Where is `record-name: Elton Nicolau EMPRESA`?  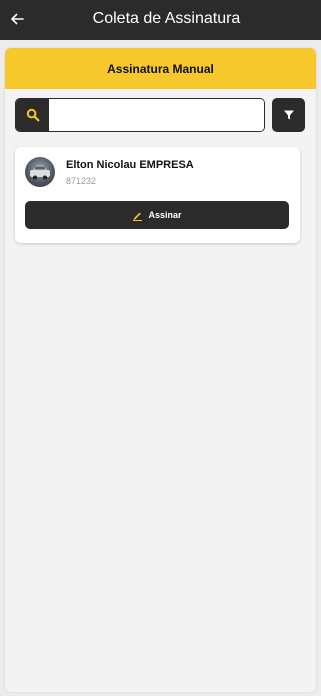 record-name: Elton Nicolau EMPRESA is located at coordinates (130, 165).